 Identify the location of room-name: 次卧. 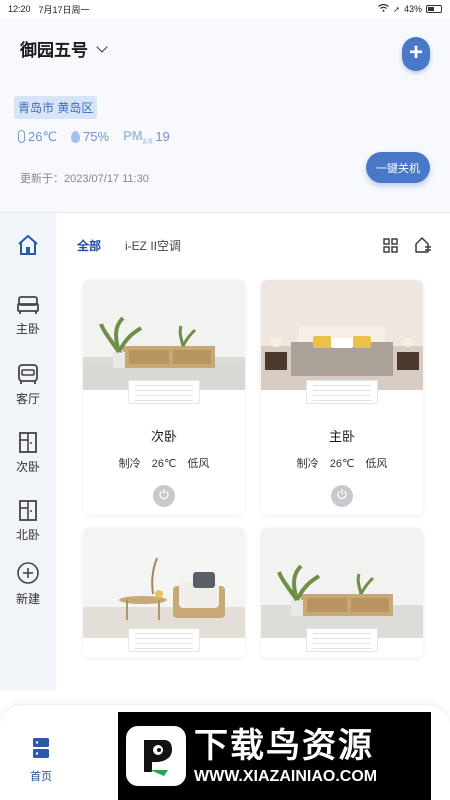
(163, 436).